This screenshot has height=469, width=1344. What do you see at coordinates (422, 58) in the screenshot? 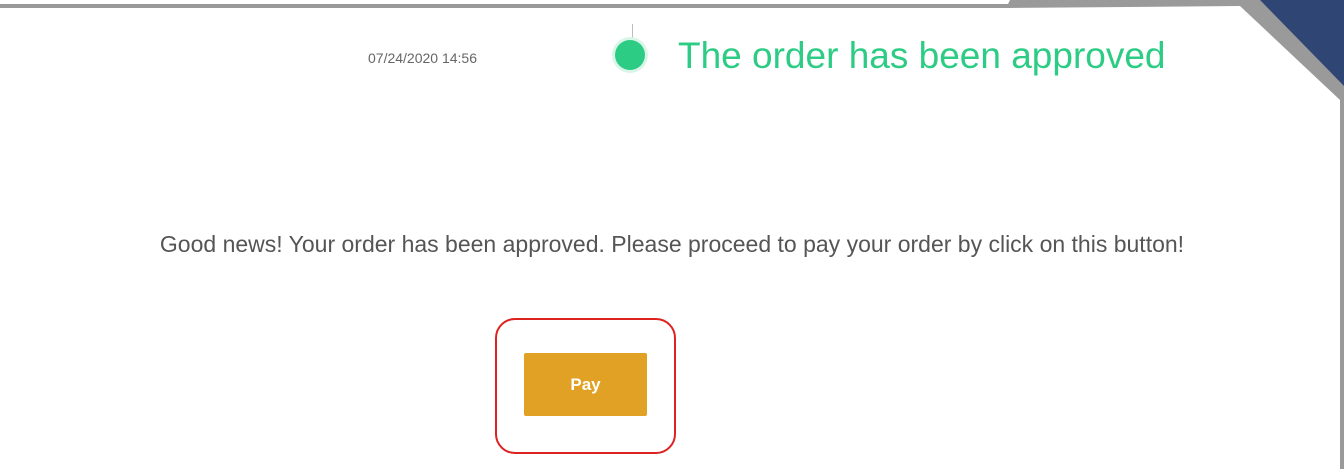
I see `order-timestamp: 07/24/2020 14:56` at bounding box center [422, 58].